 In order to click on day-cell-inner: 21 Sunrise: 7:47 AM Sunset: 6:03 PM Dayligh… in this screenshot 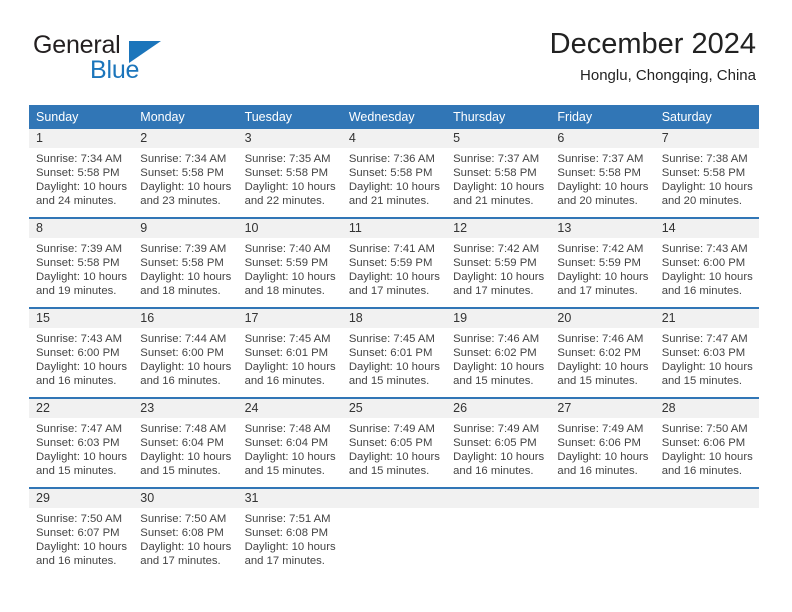, I will do `click(706, 353)`.